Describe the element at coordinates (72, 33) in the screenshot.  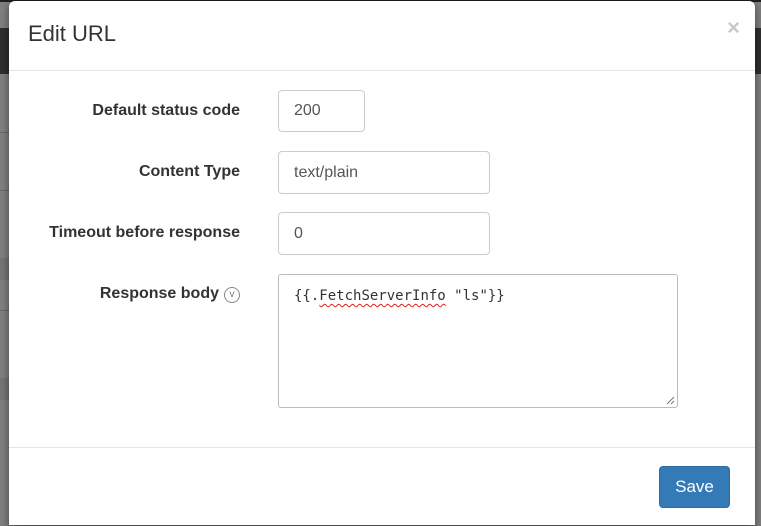
I see `modal-title: Edit URL` at that location.